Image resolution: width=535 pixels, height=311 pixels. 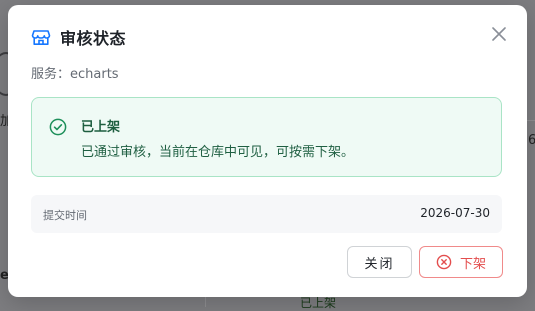 What do you see at coordinates (101, 127) in the screenshot?
I see `status-title: 已上架` at bounding box center [101, 127].